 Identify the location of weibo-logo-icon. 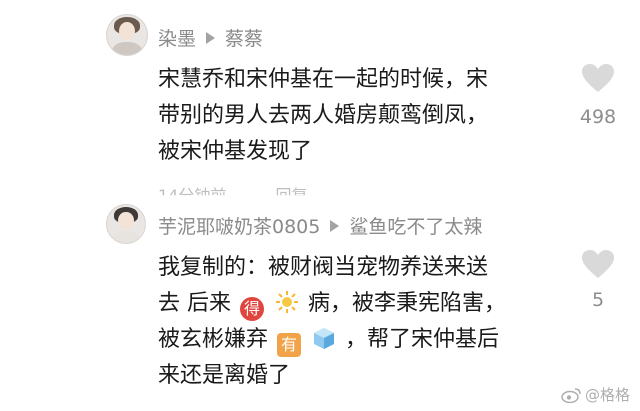
(571, 395).